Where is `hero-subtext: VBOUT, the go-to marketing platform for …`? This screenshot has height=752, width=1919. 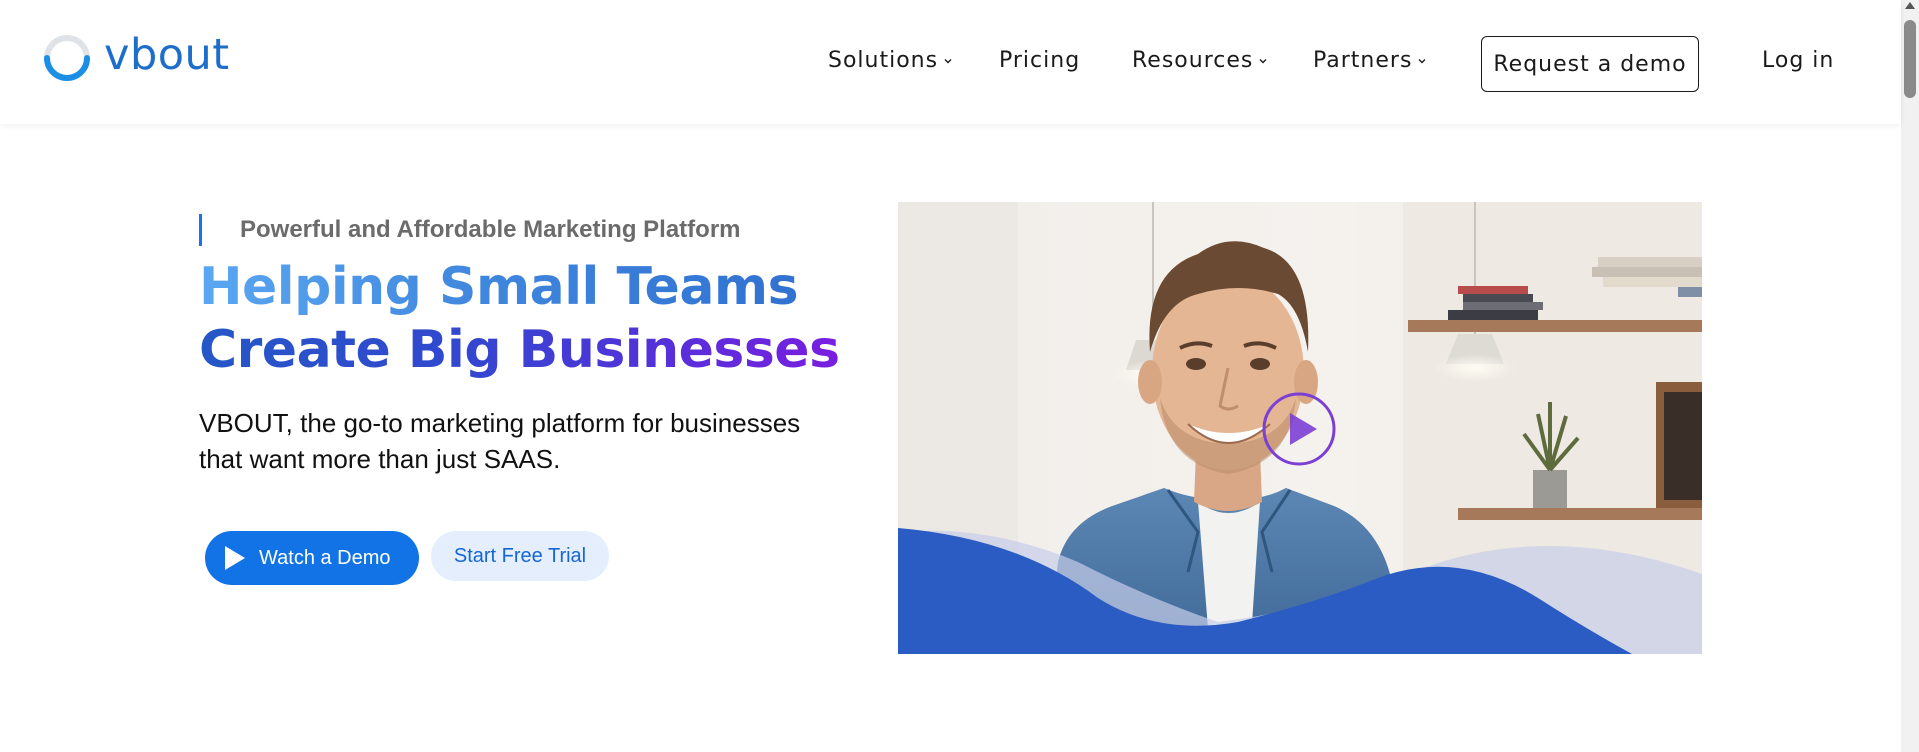 hero-subtext: VBOUT, the go-to marketing platform for … is located at coordinates (500, 441).